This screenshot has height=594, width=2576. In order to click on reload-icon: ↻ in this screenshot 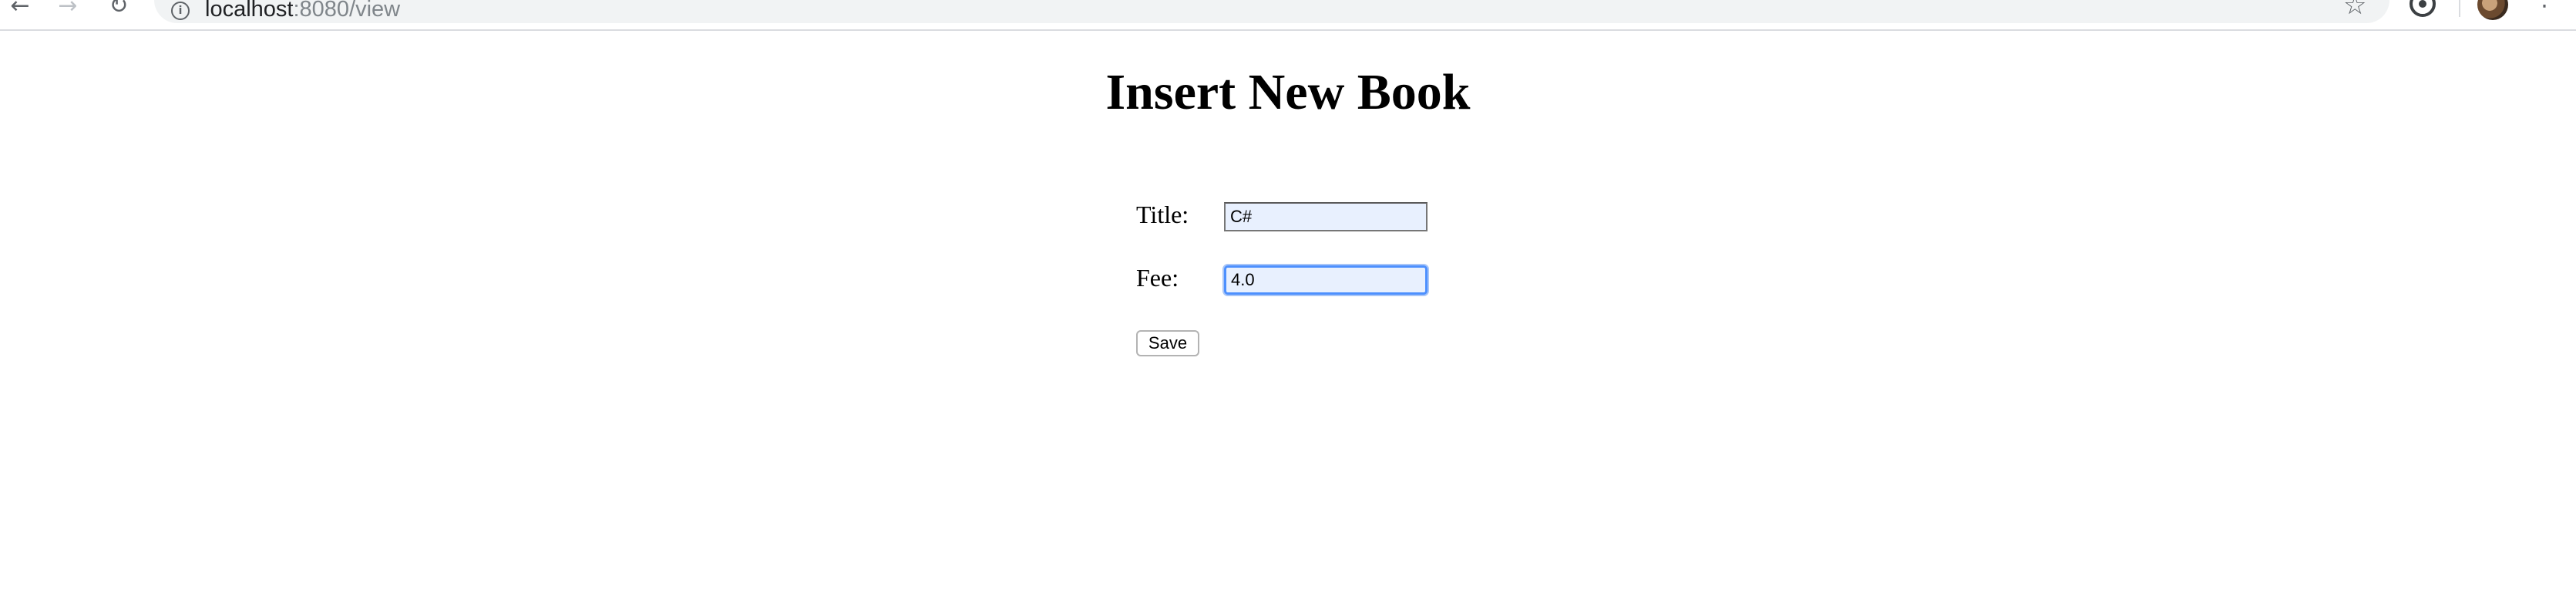, I will do `click(118, 9)`.